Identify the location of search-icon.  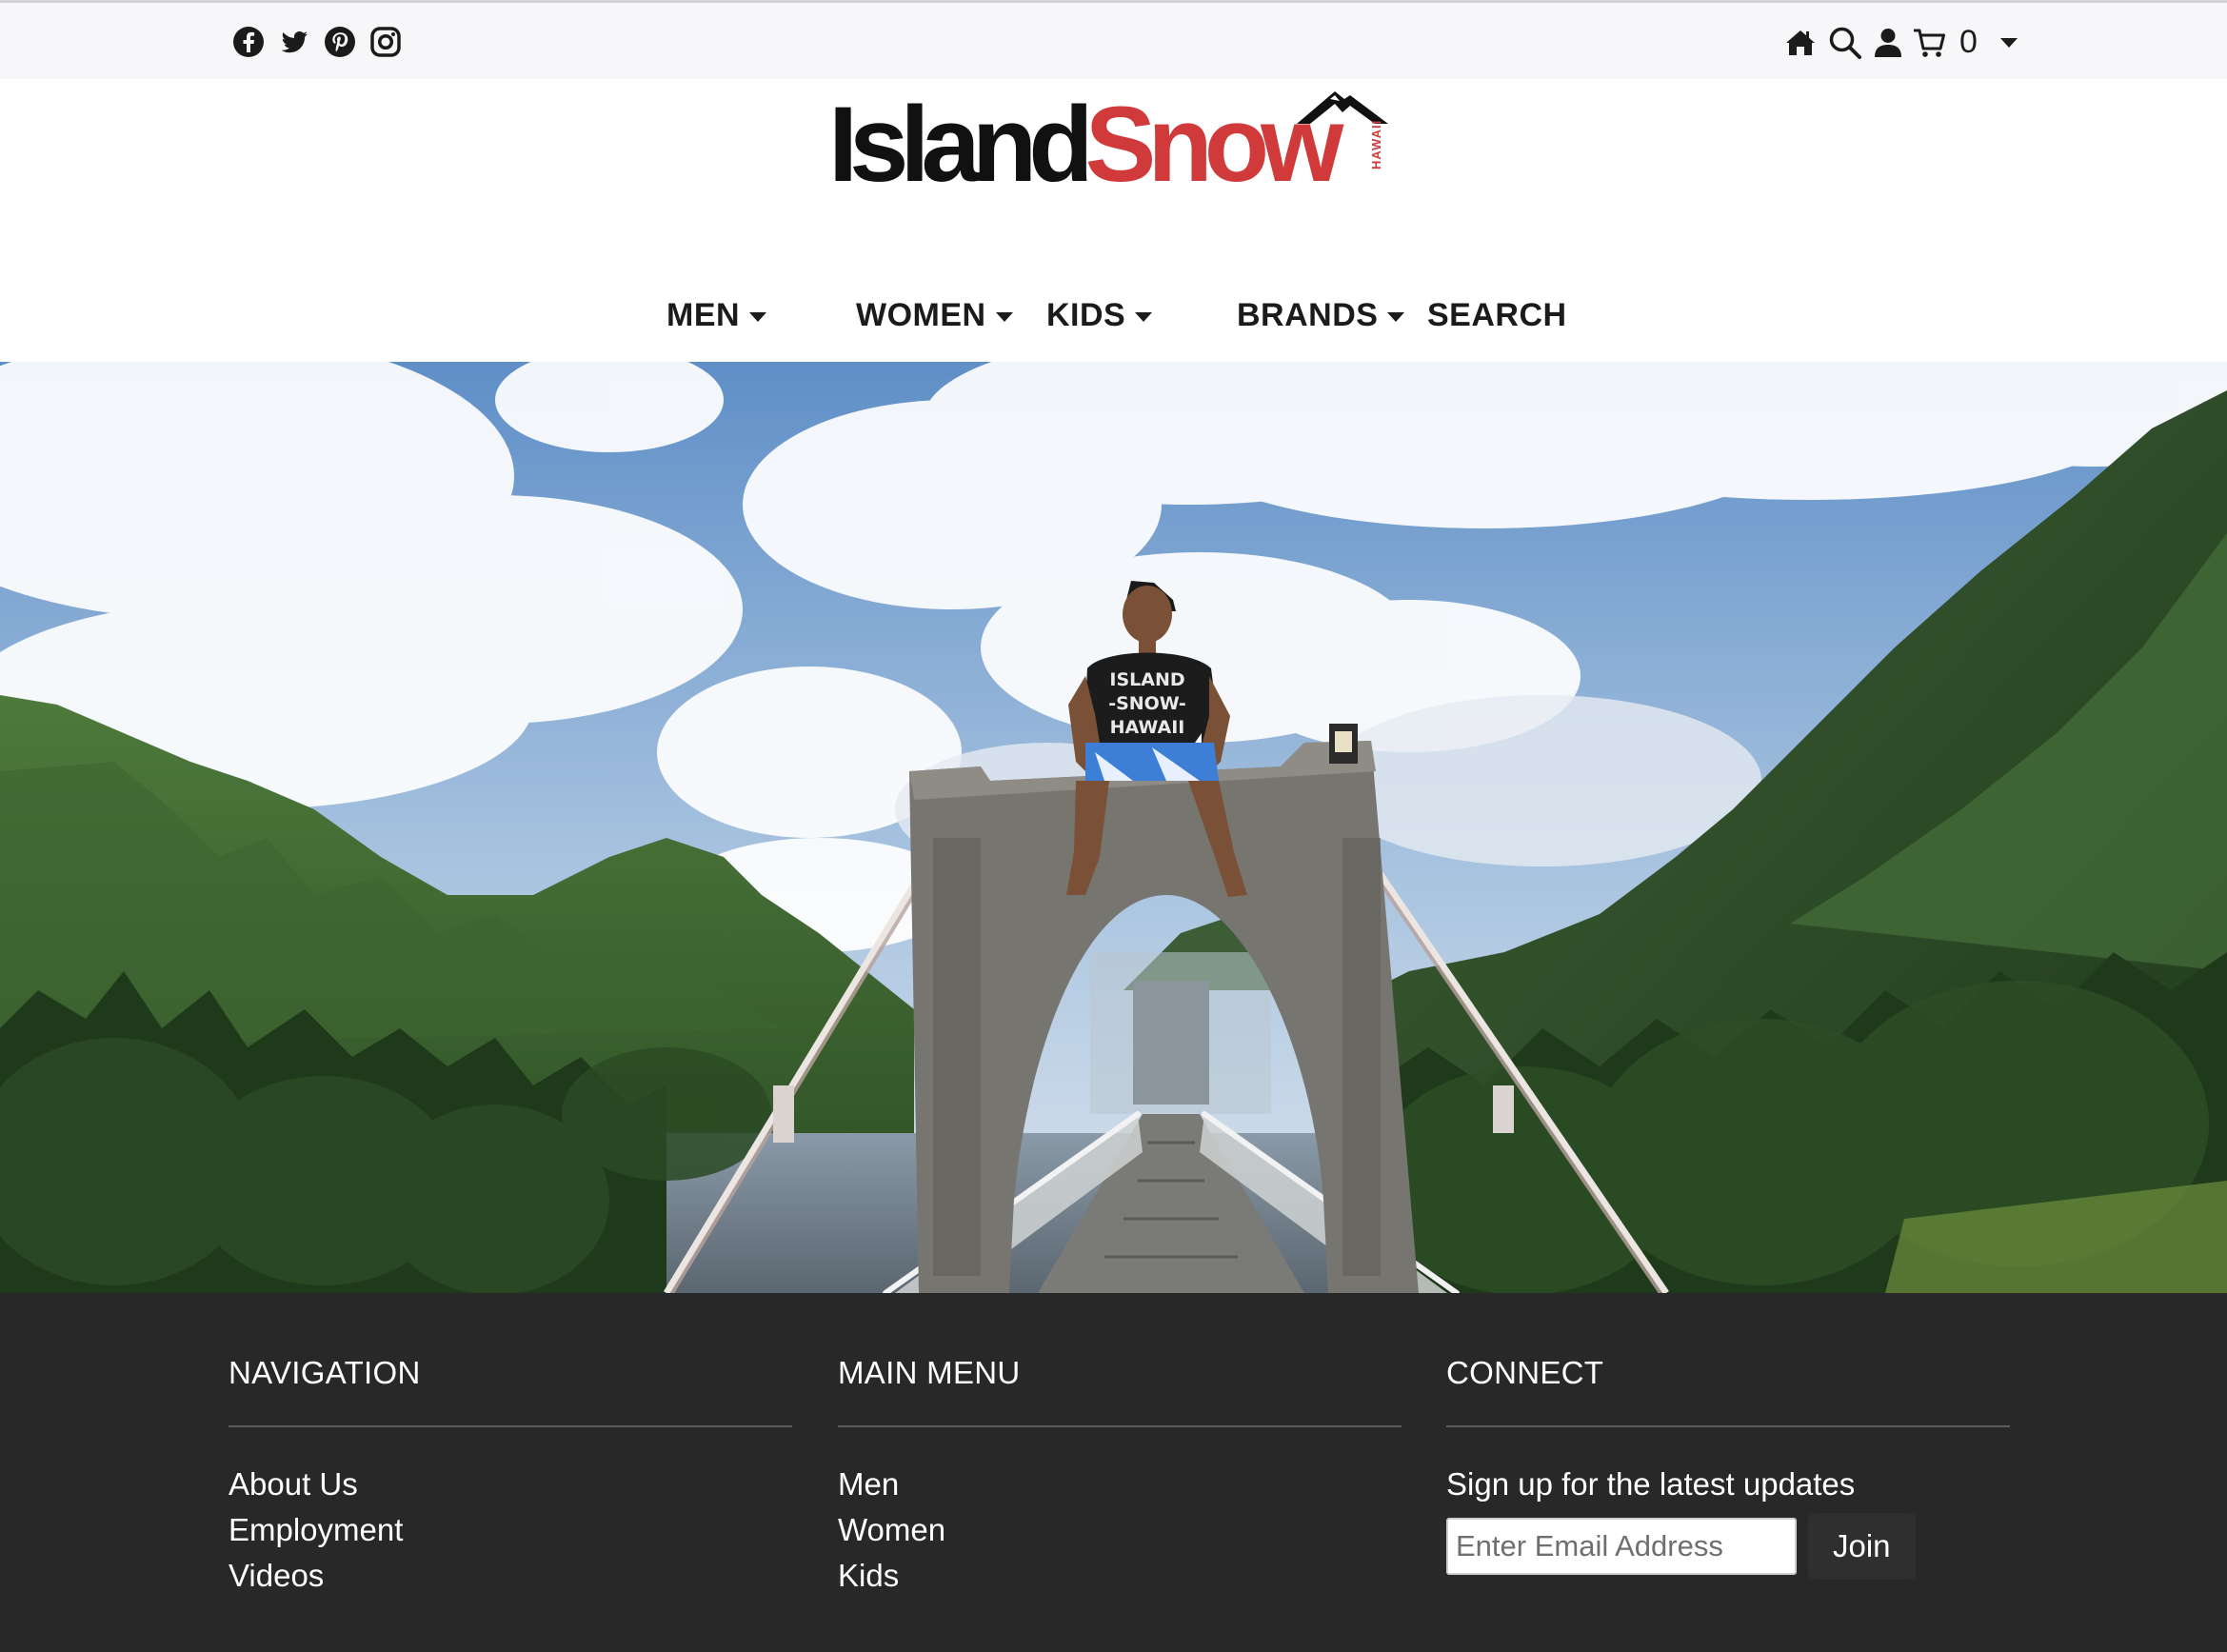
(1845, 43).